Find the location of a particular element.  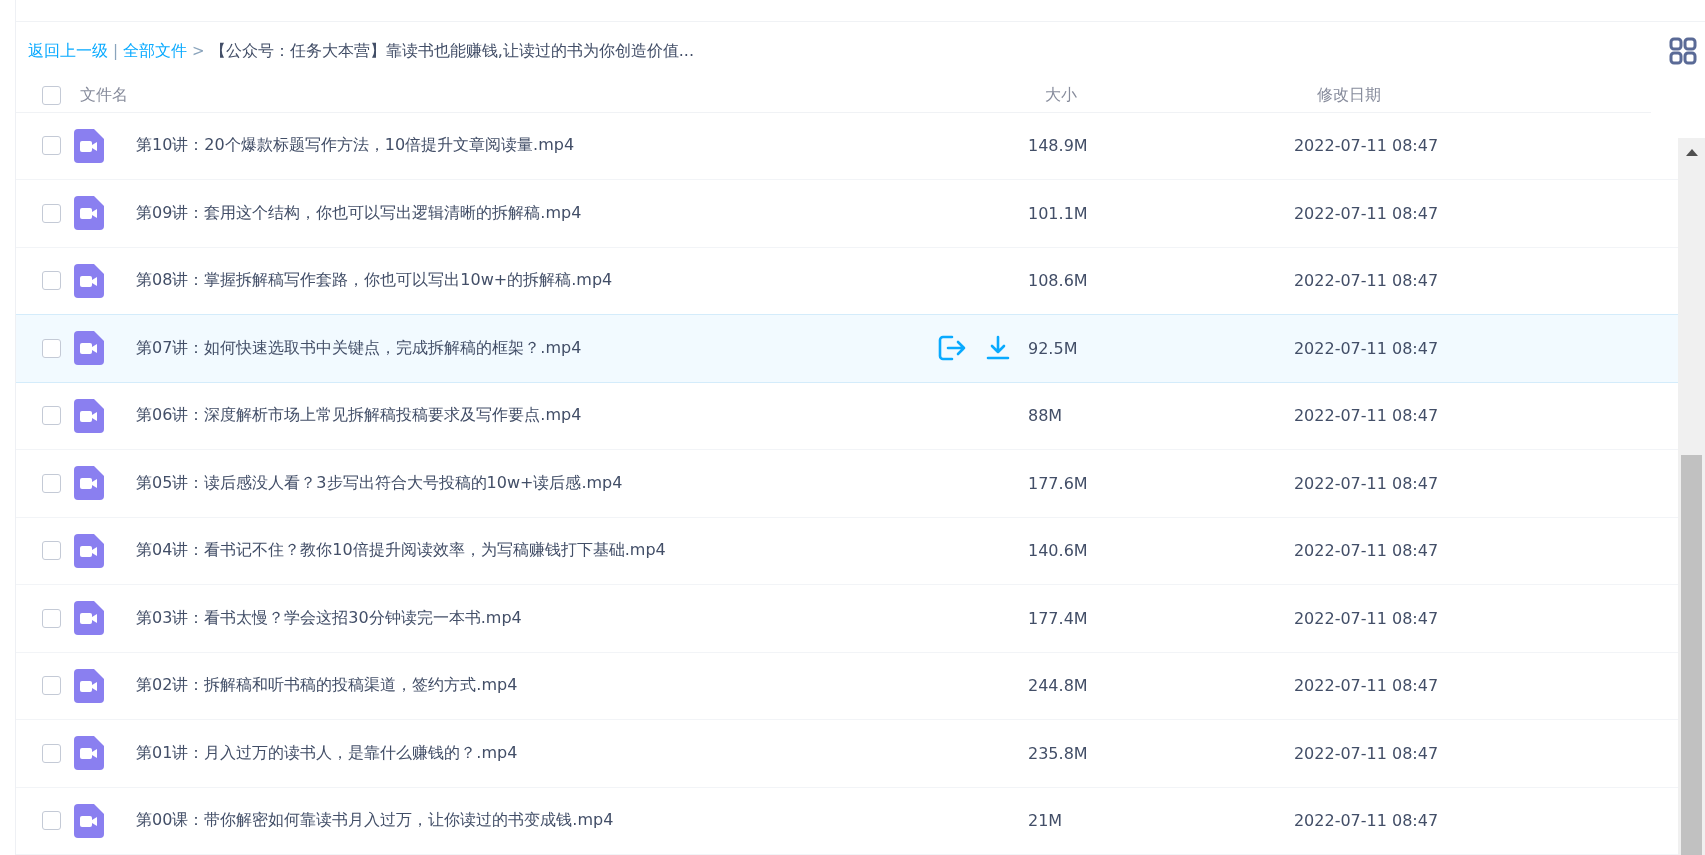

file-size: 244.8M is located at coordinates (1058, 686).